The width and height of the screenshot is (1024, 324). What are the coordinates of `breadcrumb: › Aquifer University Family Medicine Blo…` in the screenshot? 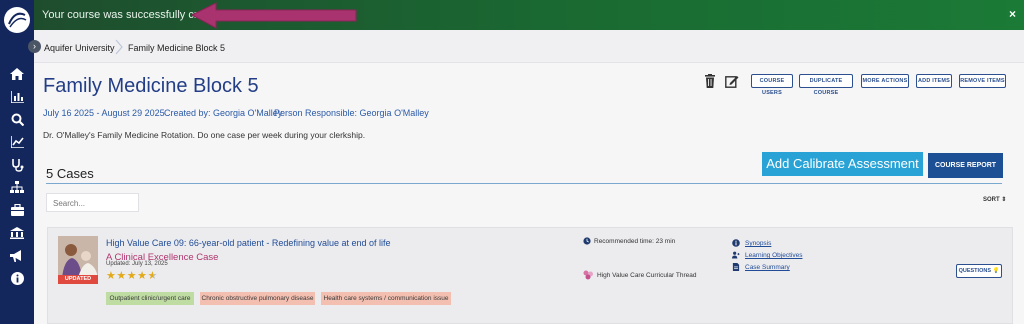 It's located at (526, 46).